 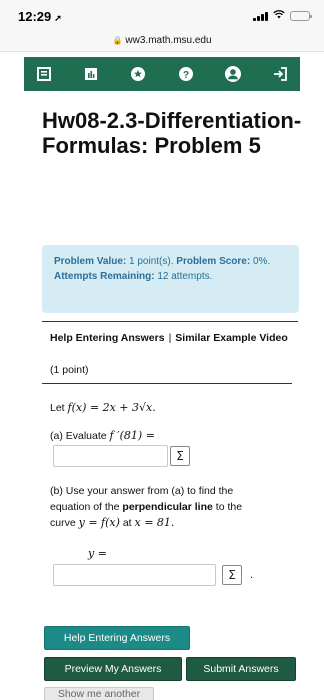 What do you see at coordinates (233, 74) in the screenshot?
I see `user-icon` at bounding box center [233, 74].